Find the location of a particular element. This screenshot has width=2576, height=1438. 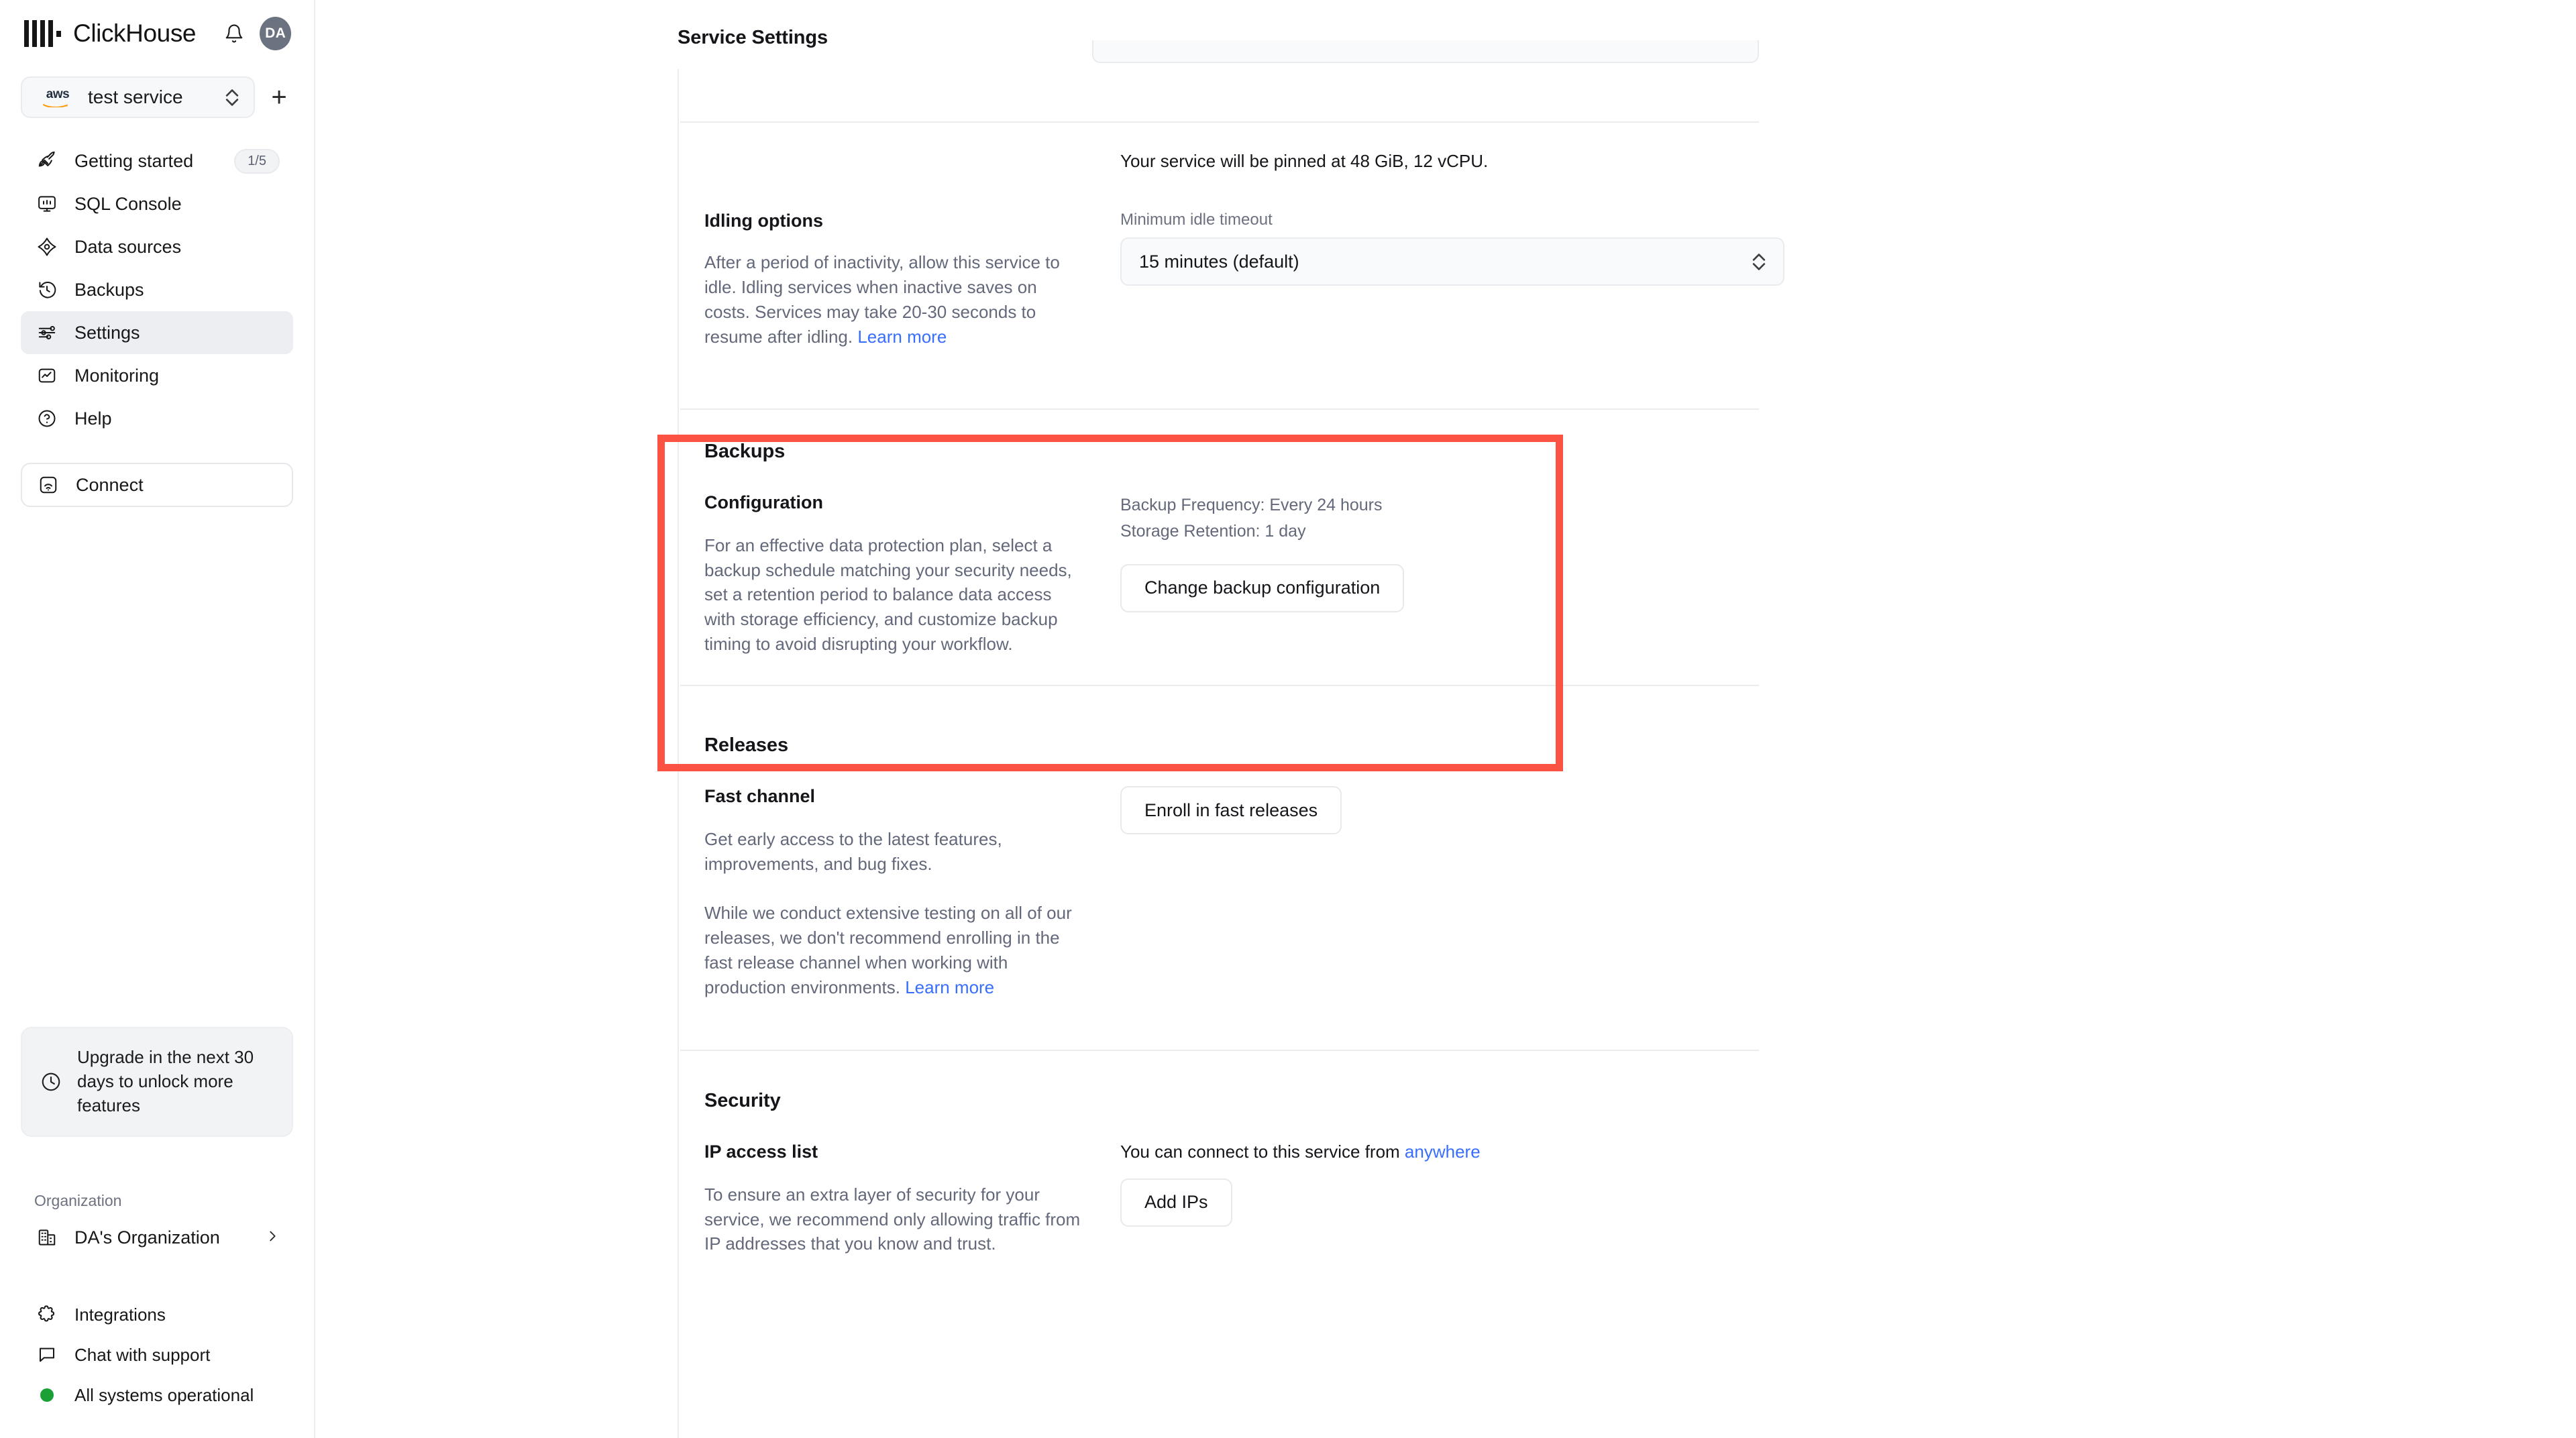

brand-name: ClickHouse is located at coordinates (135, 33).